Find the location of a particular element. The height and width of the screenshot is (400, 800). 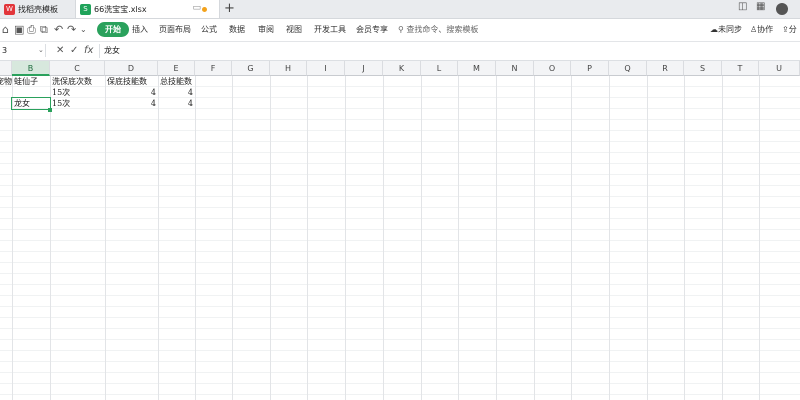

column-header-T: T is located at coordinates (740, 68).